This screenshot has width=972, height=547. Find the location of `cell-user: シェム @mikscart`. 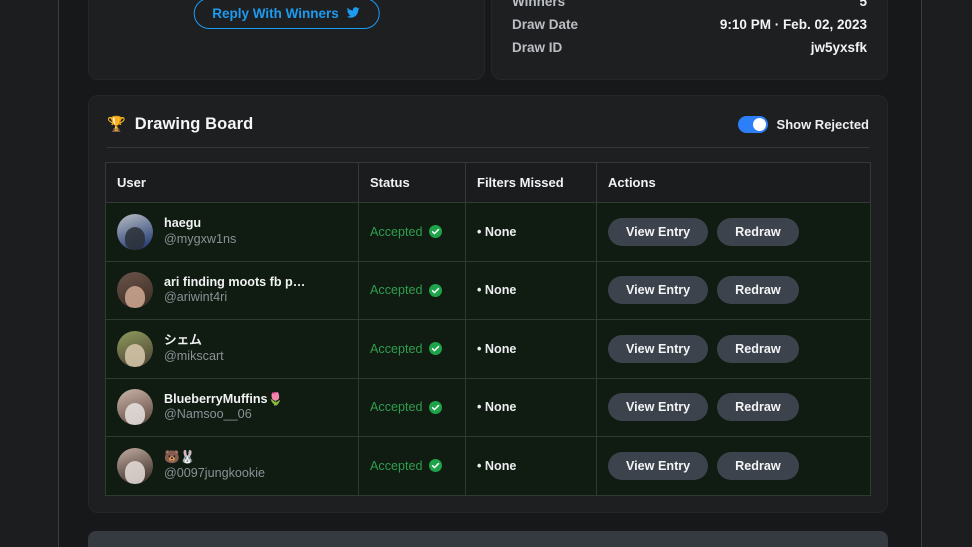

cell-user: シェム @mikscart is located at coordinates (232, 349).